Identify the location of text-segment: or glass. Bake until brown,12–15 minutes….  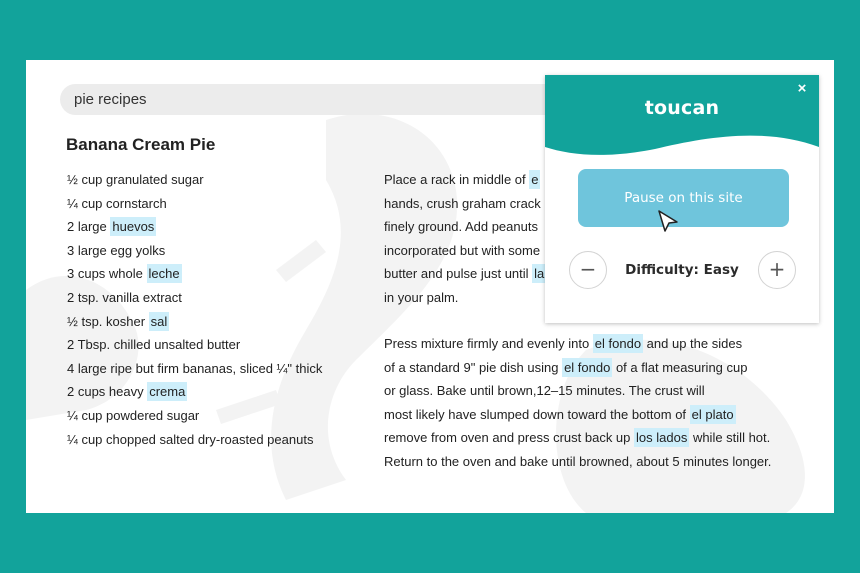
(544, 390).